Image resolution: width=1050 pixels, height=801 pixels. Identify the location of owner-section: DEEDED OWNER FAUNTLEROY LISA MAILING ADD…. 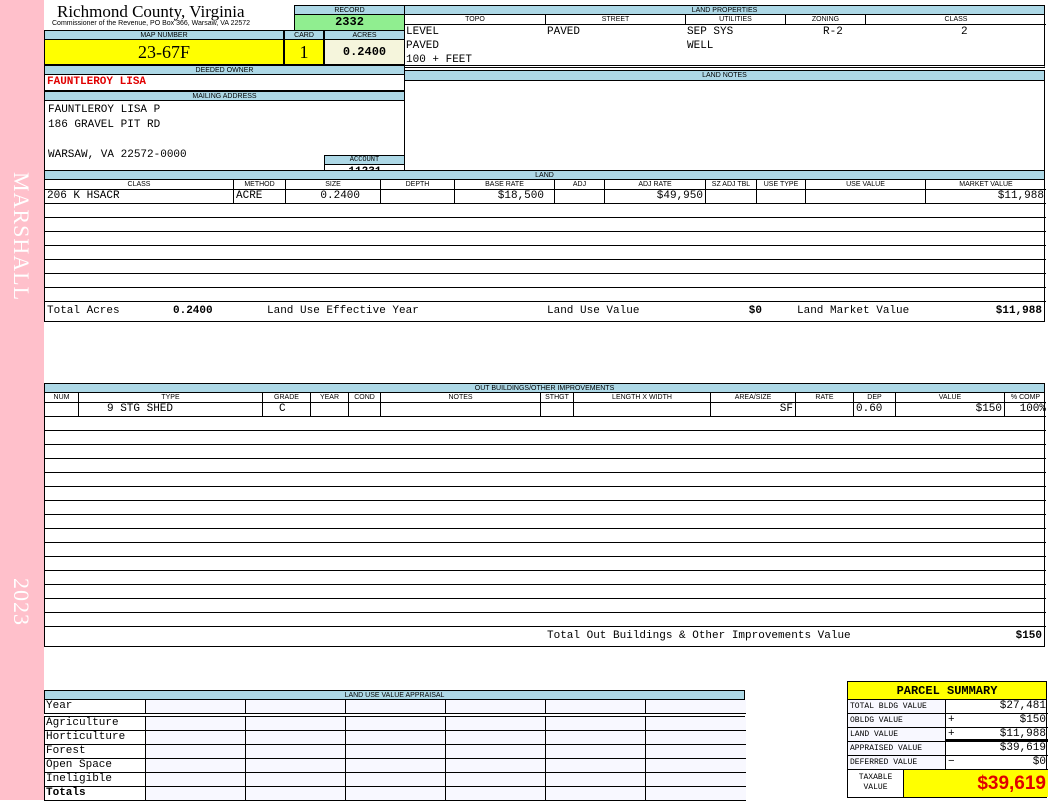
(224, 122).